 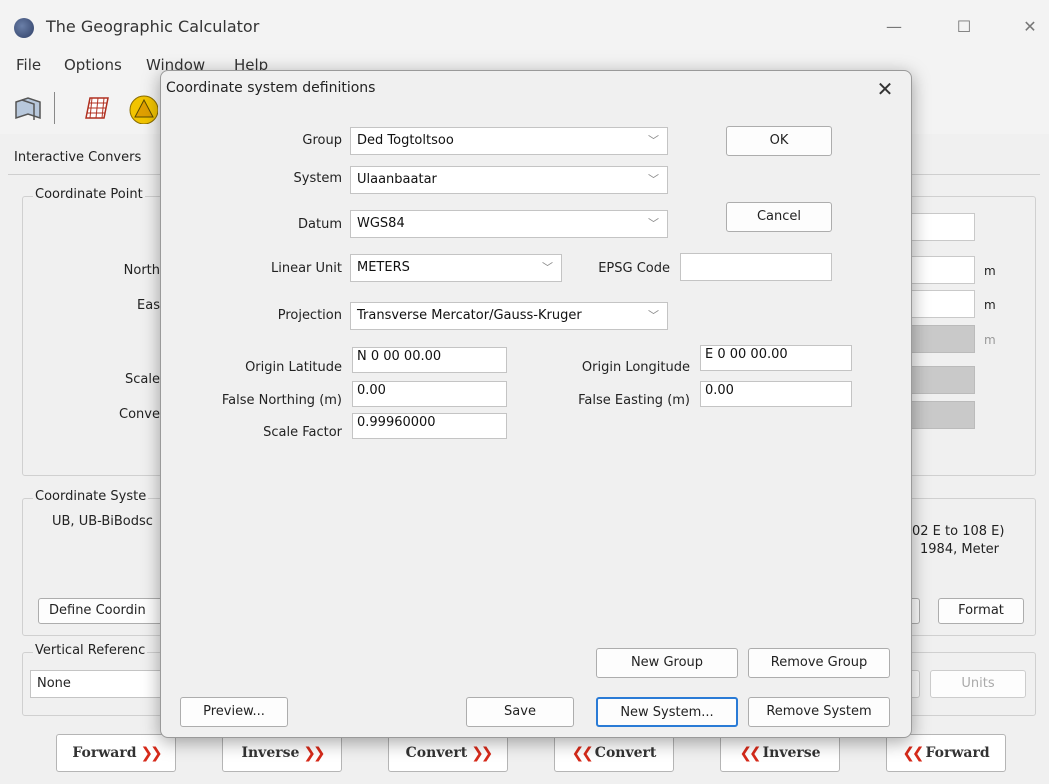 What do you see at coordinates (1029, 27) in the screenshot?
I see `close-window-button: ✕` at bounding box center [1029, 27].